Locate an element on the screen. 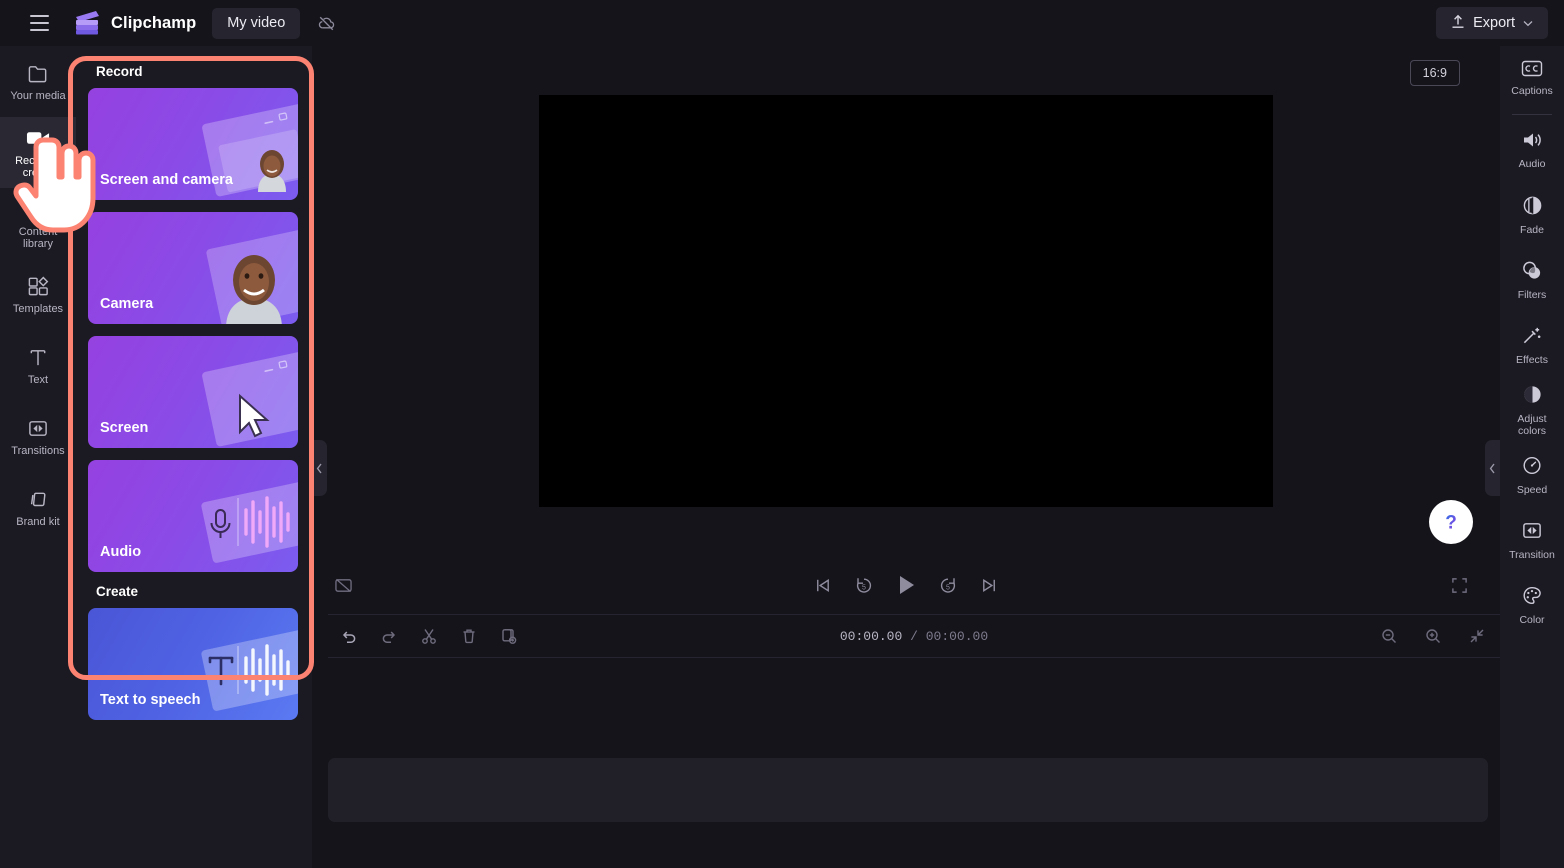  player-controls-bar: 5 5 is located at coordinates (906, 585).